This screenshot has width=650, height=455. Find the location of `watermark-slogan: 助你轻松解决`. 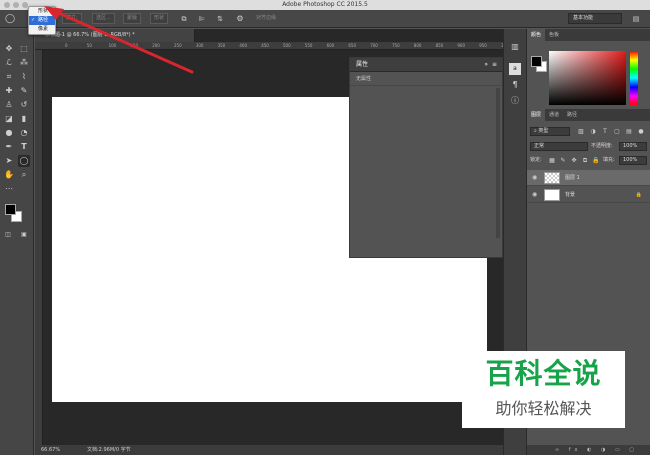

watermark-slogan: 助你轻松解决 is located at coordinates (543, 408).